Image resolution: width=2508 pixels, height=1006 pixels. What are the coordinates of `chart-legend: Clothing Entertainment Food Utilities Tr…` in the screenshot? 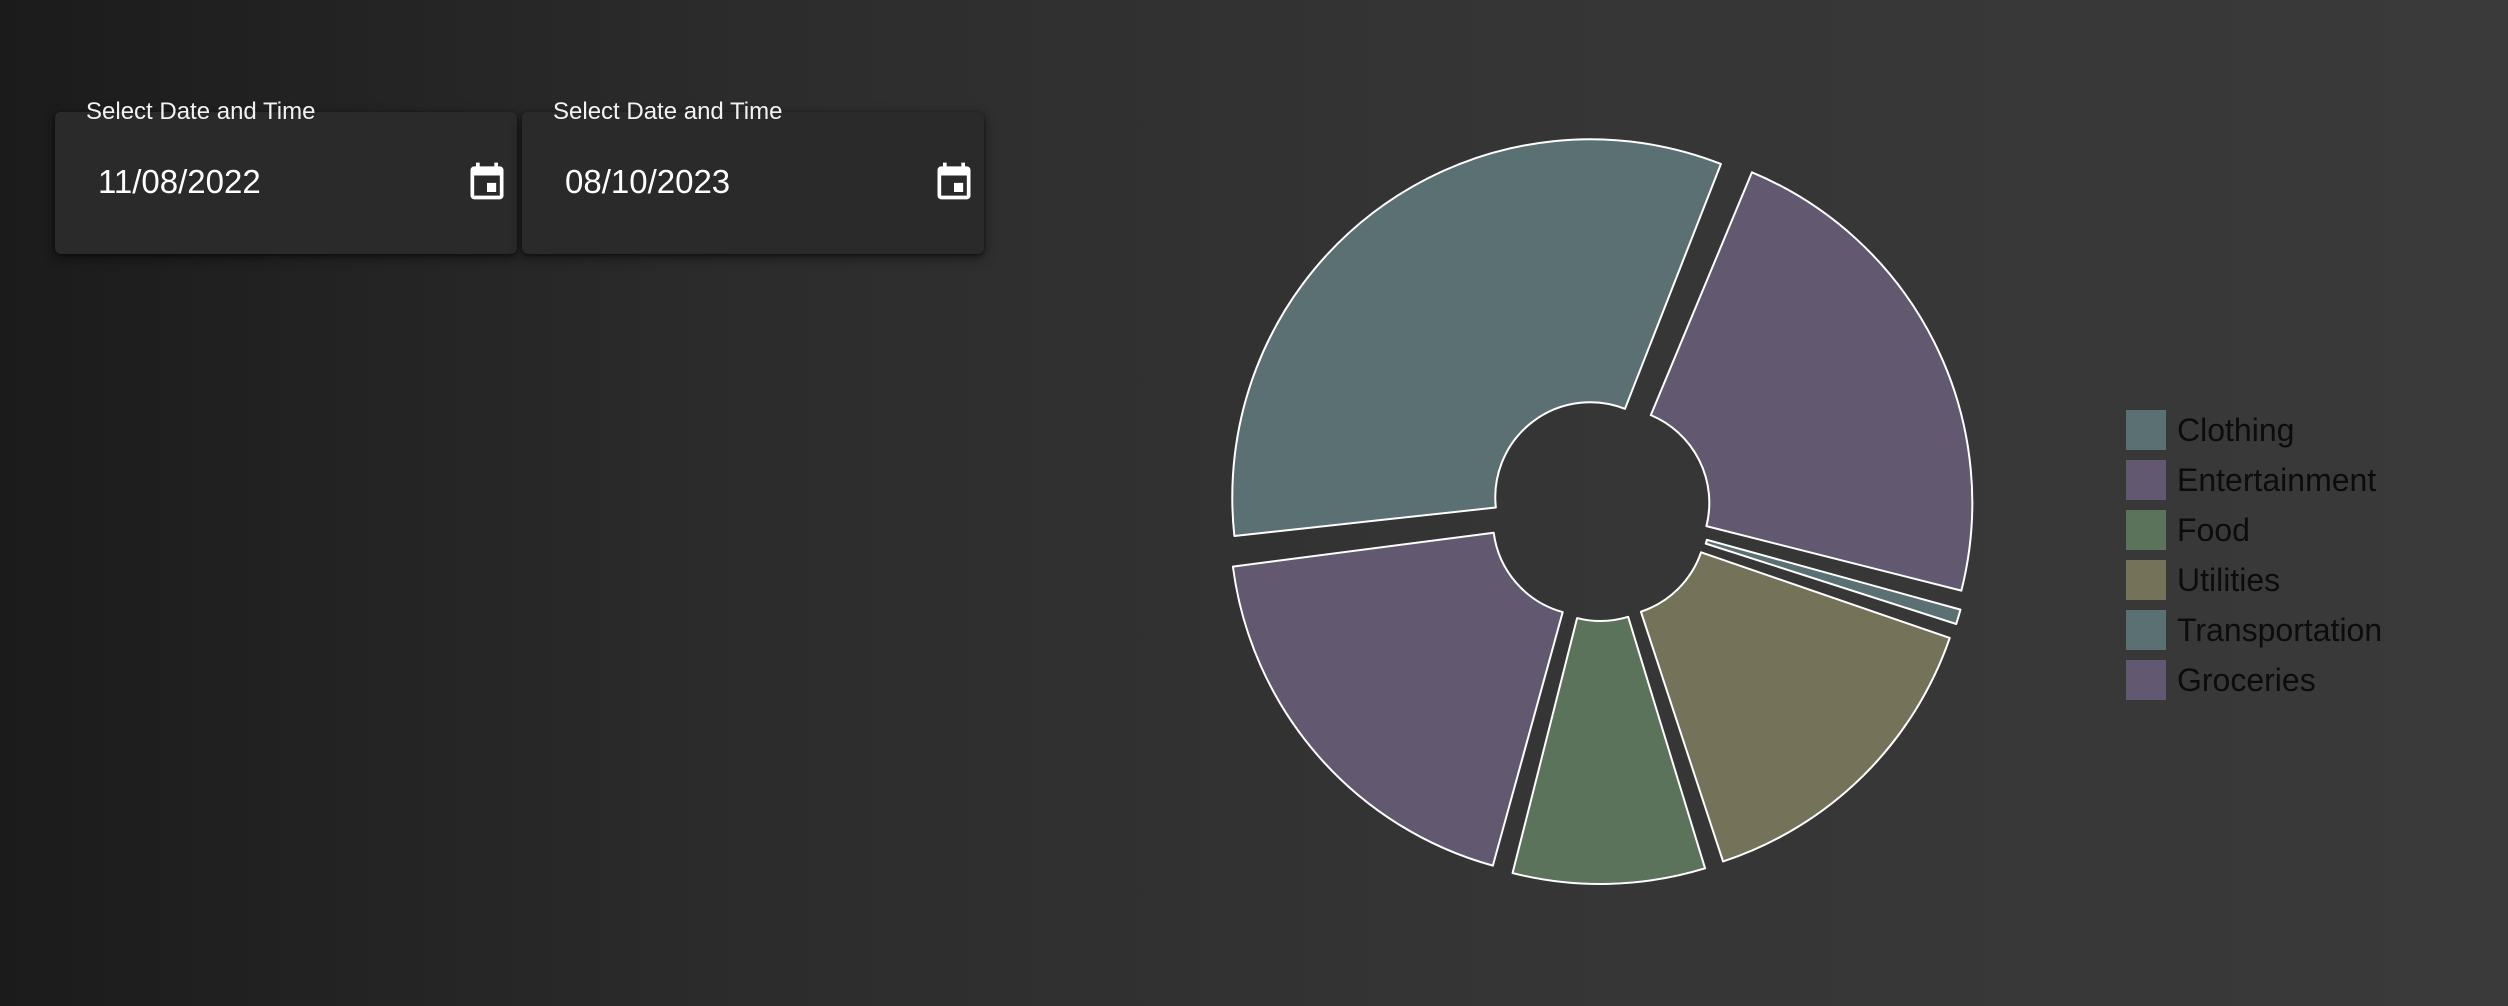 It's located at (2254, 555).